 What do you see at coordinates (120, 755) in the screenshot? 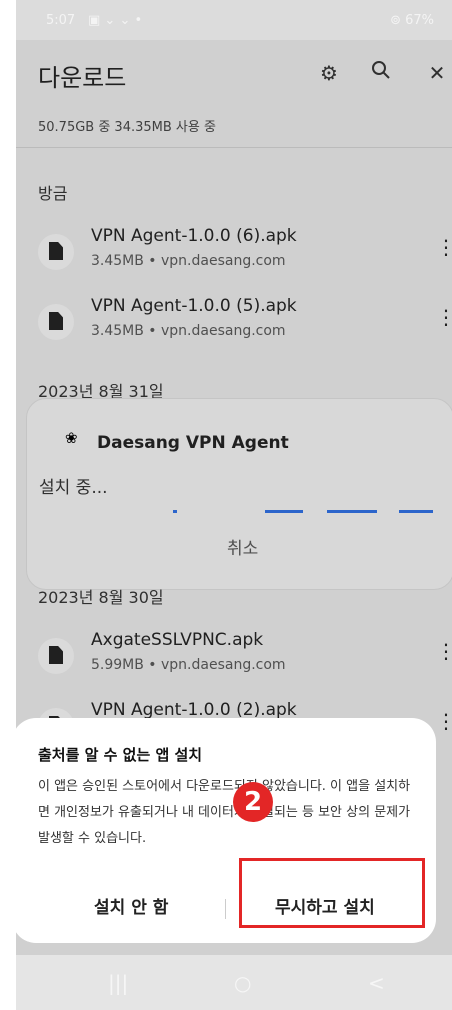
I see `dialog-title: 출처를 알 수 없는 앱 설치` at bounding box center [120, 755].